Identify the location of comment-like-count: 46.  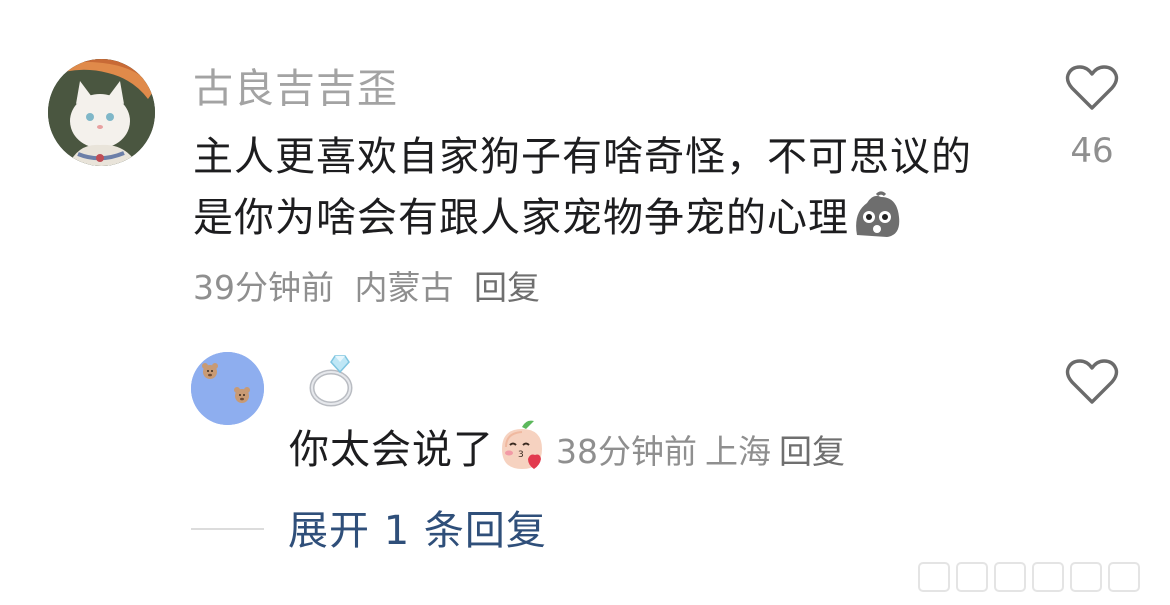
(1092, 151).